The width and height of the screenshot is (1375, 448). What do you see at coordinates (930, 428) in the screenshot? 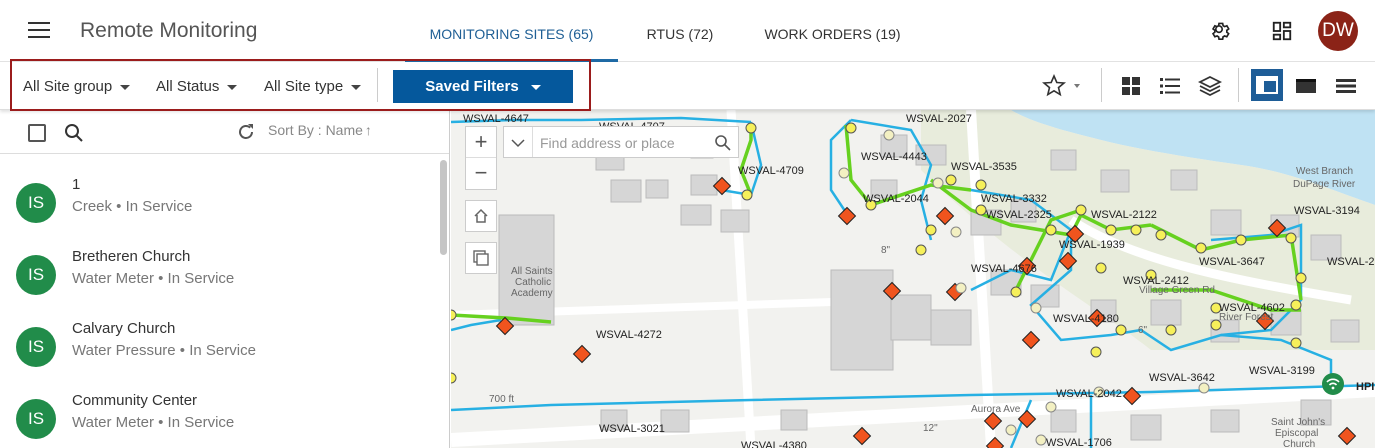
I see `svg-text: 12"` at bounding box center [930, 428].